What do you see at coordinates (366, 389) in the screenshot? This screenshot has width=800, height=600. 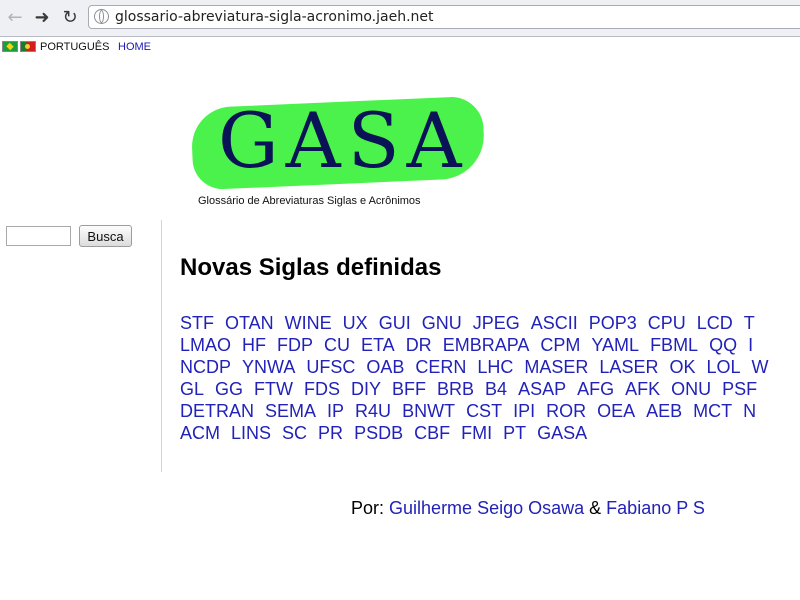 I see `acronym-link: DIY` at bounding box center [366, 389].